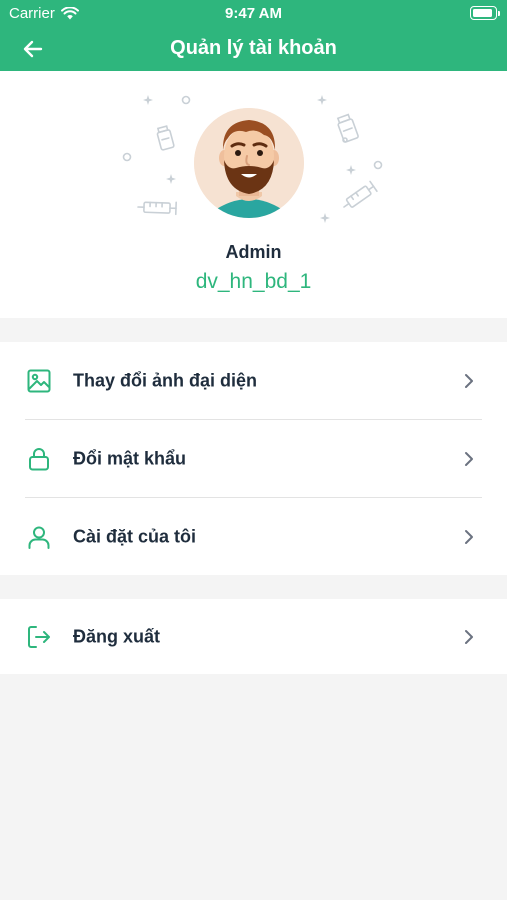  Describe the element at coordinates (39, 537) in the screenshot. I see `user-icon` at that location.